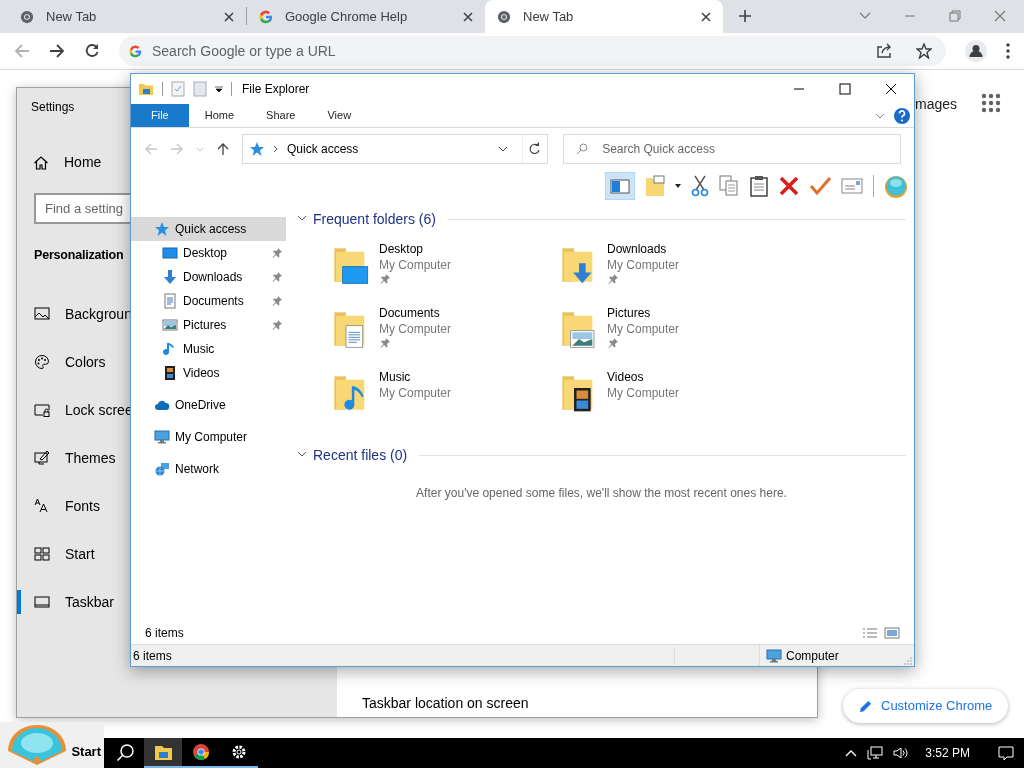  I want to click on nav-item: Pictures, so click(208, 325).